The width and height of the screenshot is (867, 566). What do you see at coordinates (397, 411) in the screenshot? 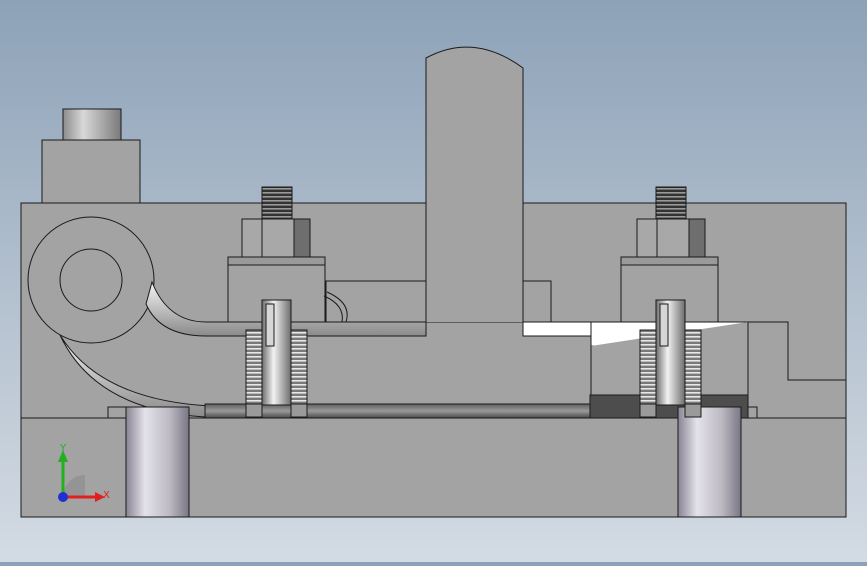
I see `strip-bar` at bounding box center [397, 411].